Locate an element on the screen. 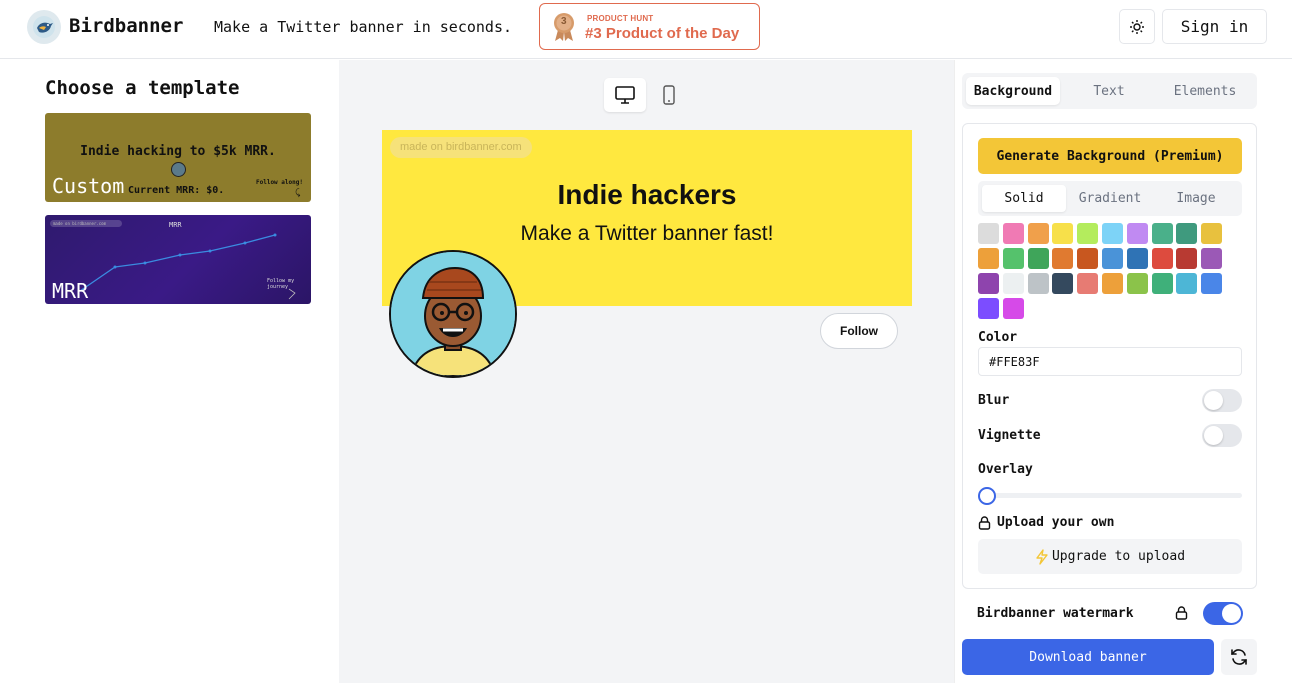 The height and width of the screenshot is (683, 1292). template-preview-title: Indie hacking to $5k MRR. is located at coordinates (178, 151).